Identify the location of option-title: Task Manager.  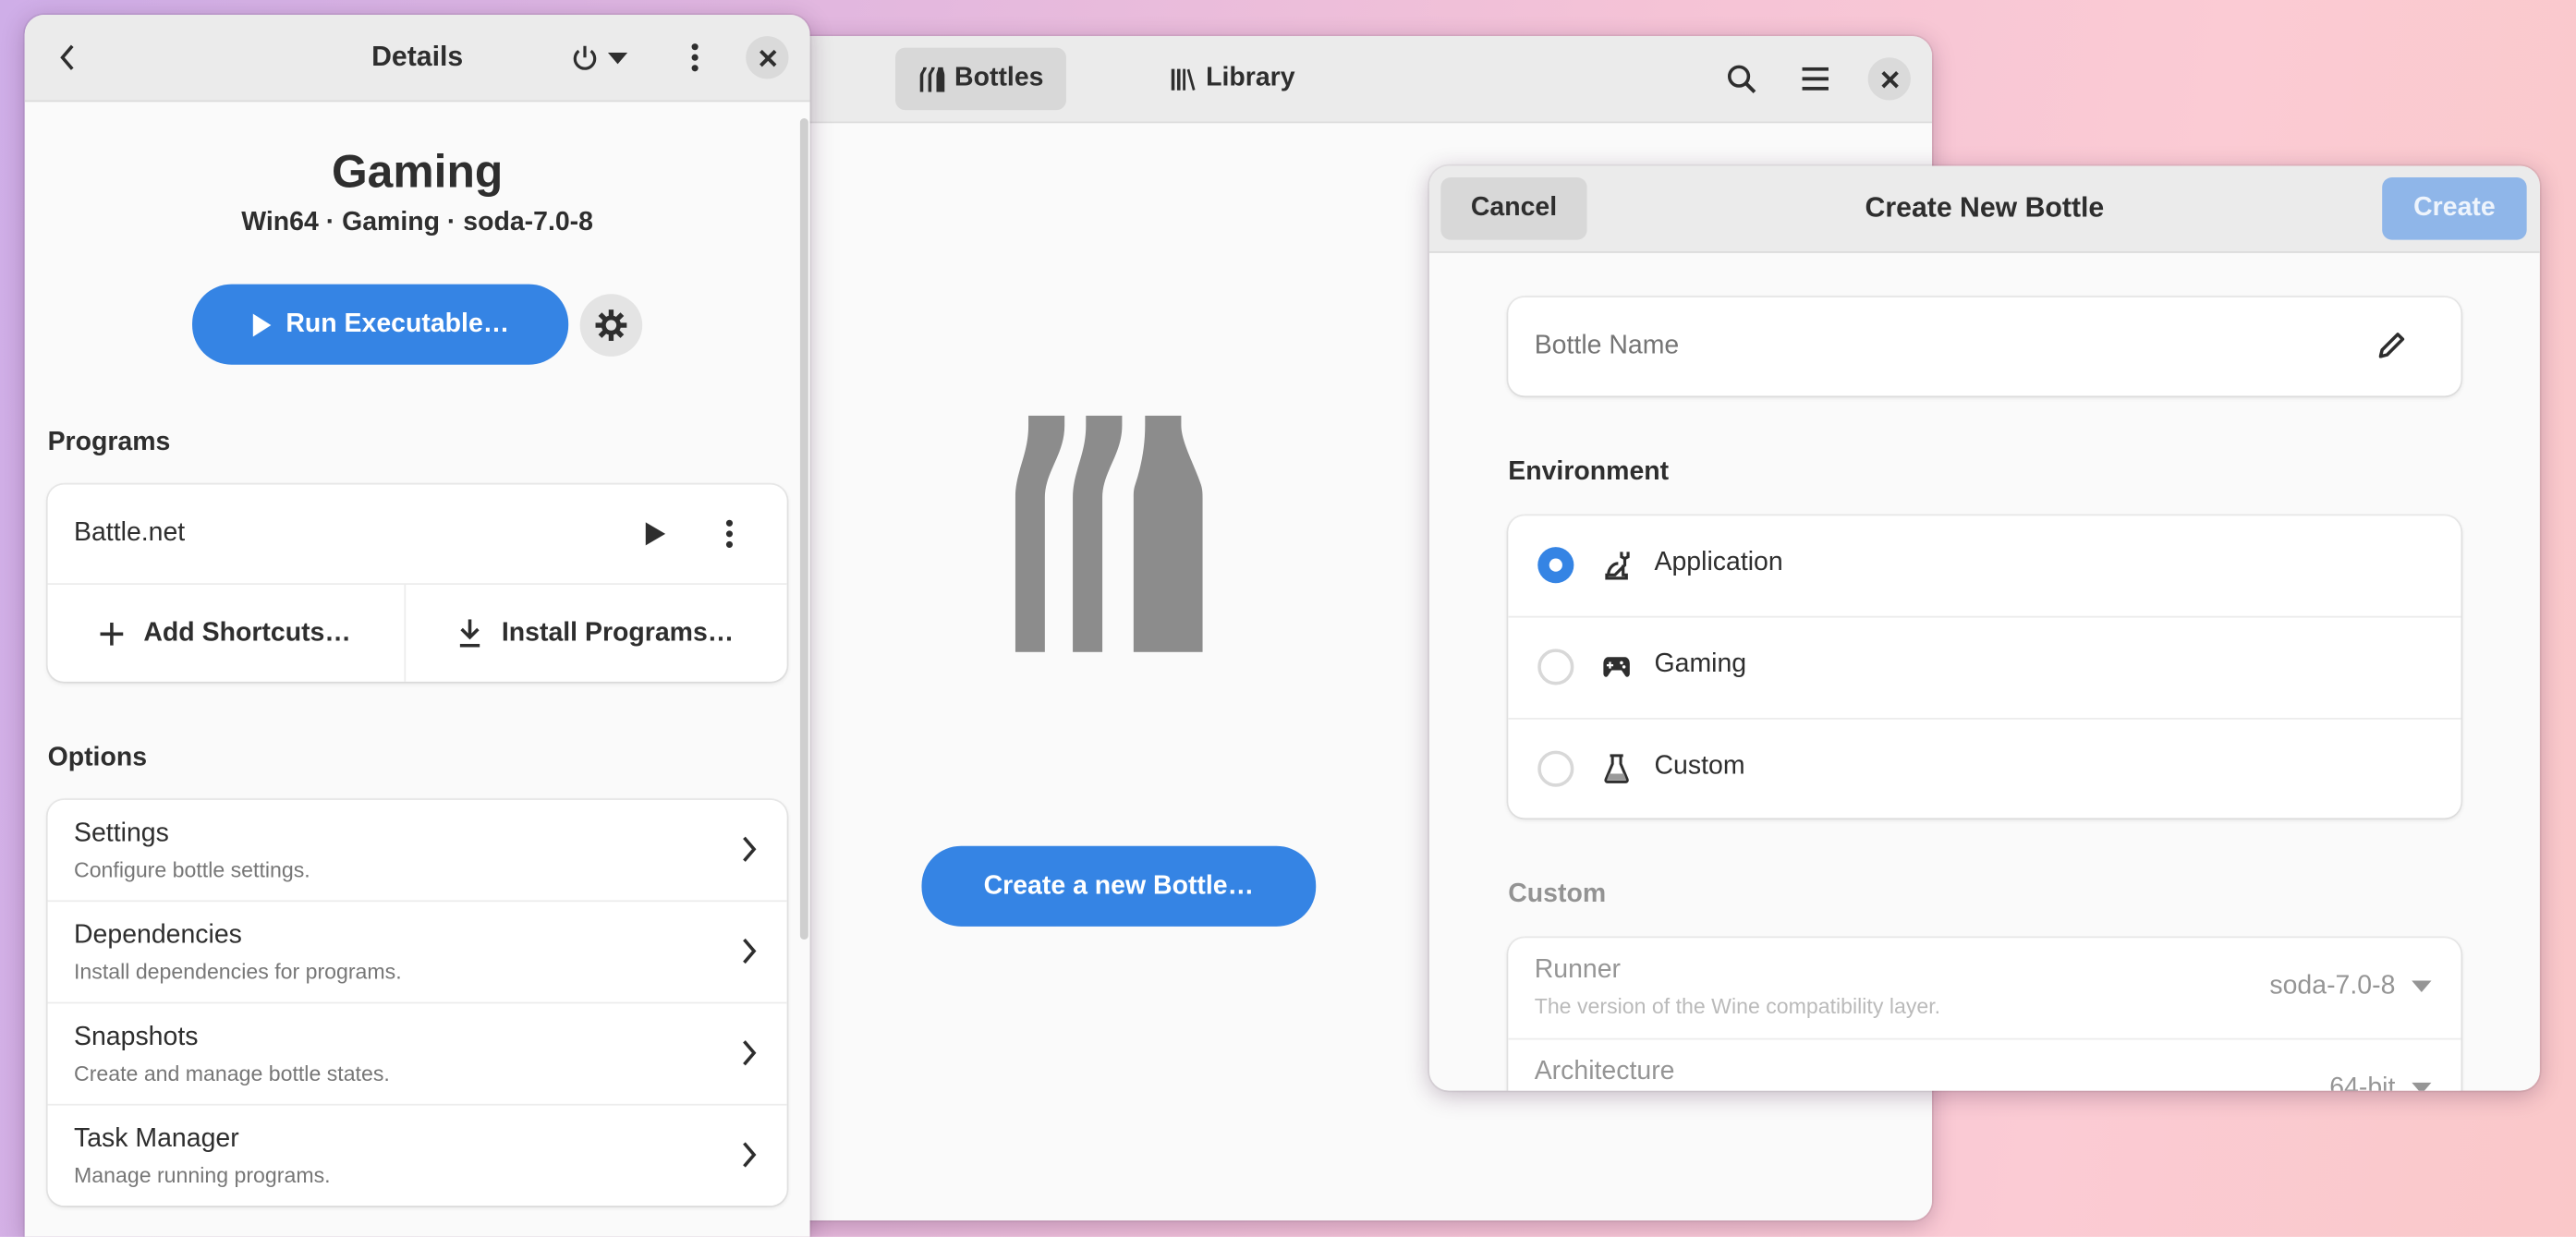
(156, 1139).